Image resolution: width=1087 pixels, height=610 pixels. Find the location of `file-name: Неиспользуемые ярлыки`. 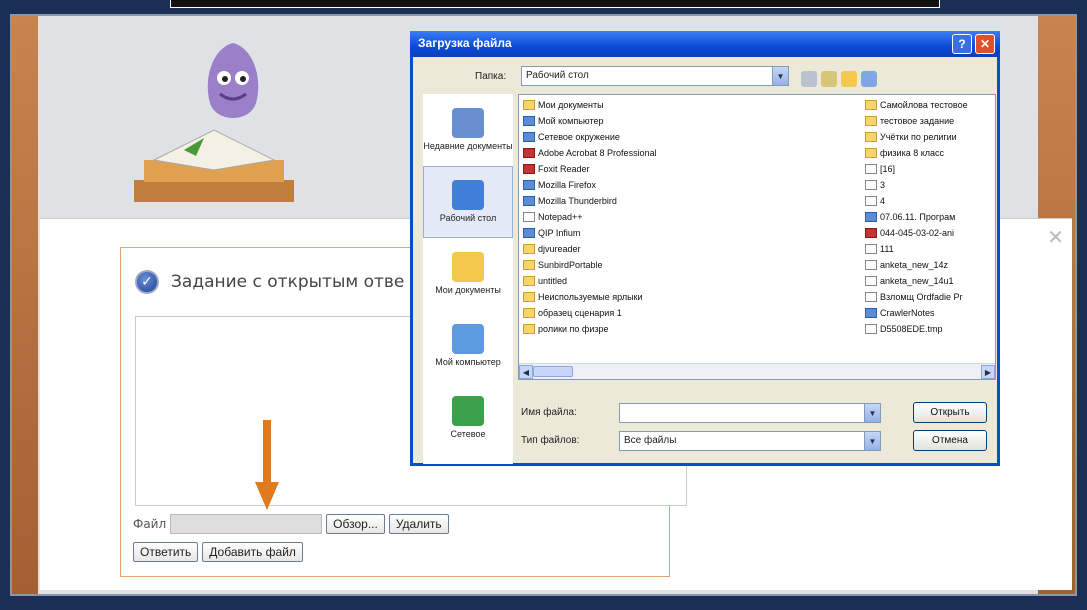

file-name: Неиспользуемые ярлыки is located at coordinates (590, 297).